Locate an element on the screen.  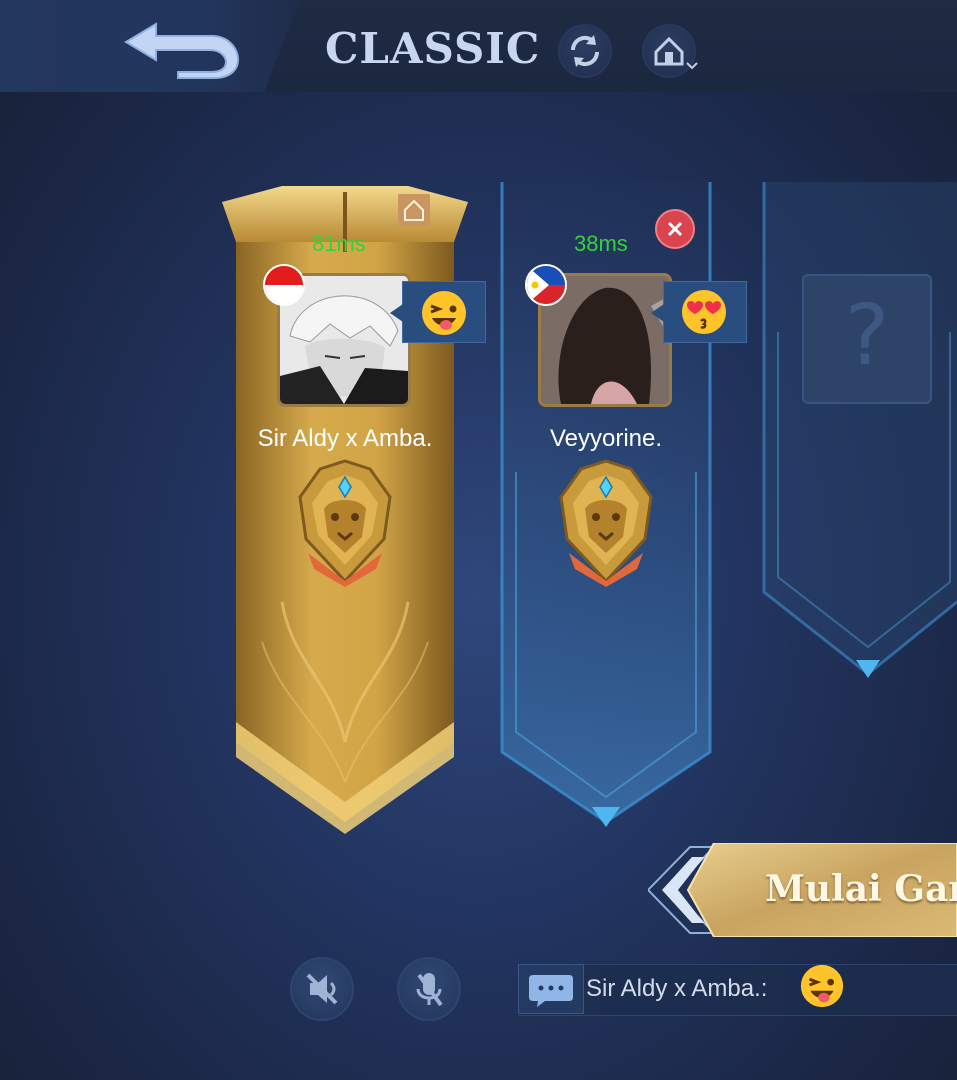
microphone-muted-icon is located at coordinates (429, 990).